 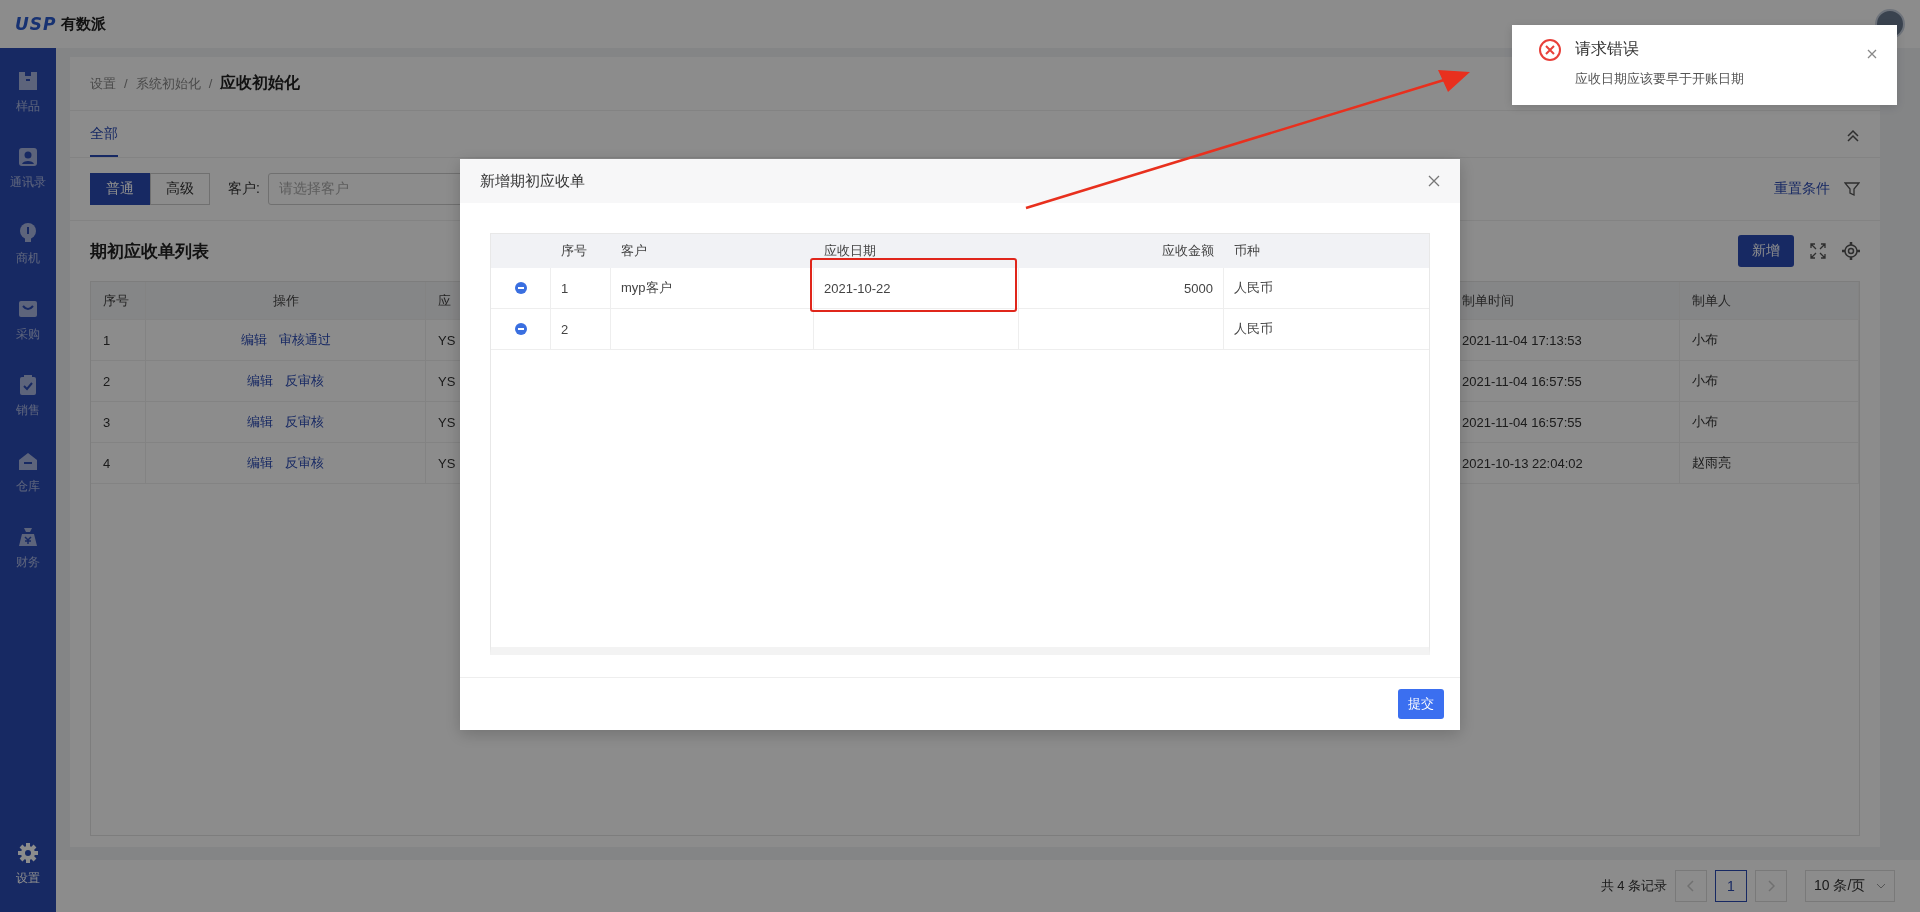 What do you see at coordinates (180, 189) in the screenshot?
I see `mode-button: 高级` at bounding box center [180, 189].